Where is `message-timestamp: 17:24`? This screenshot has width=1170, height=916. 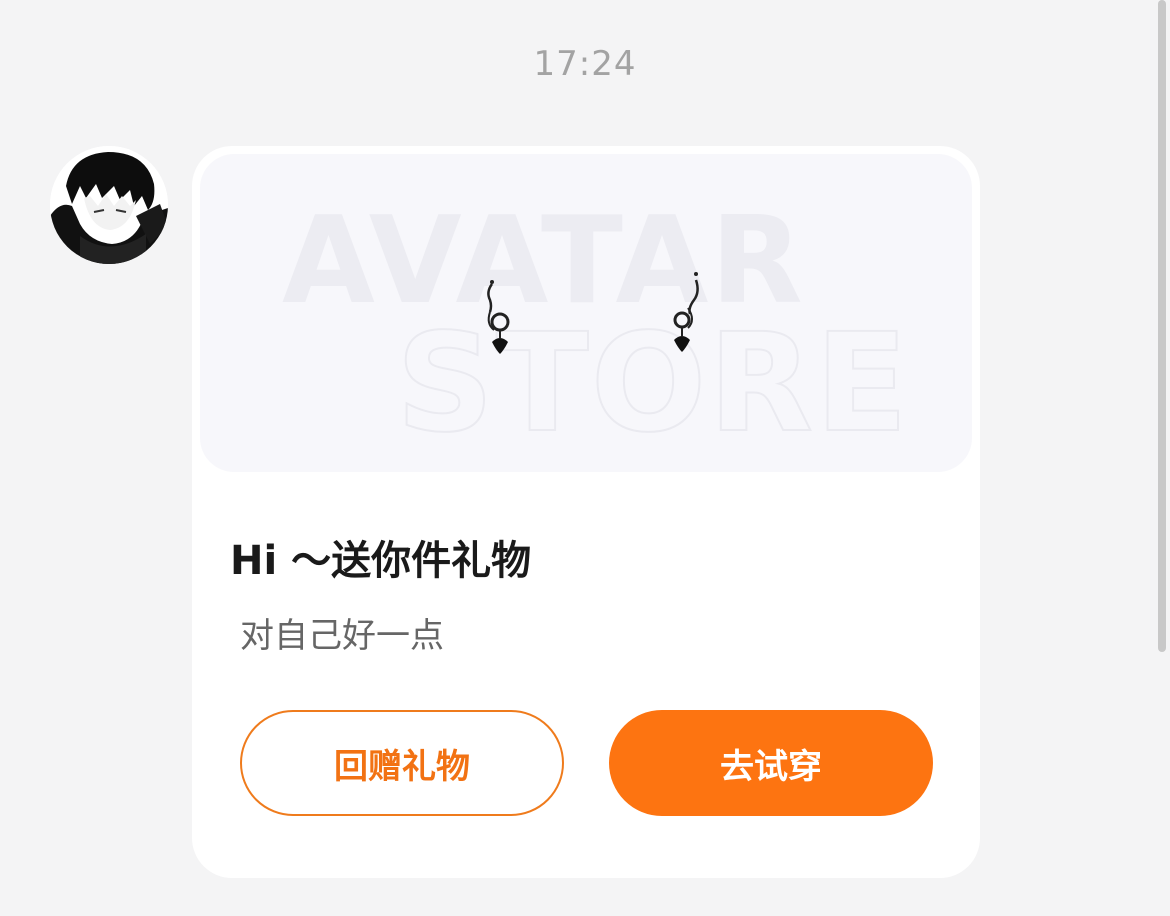
message-timestamp: 17:24 is located at coordinates (585, 64).